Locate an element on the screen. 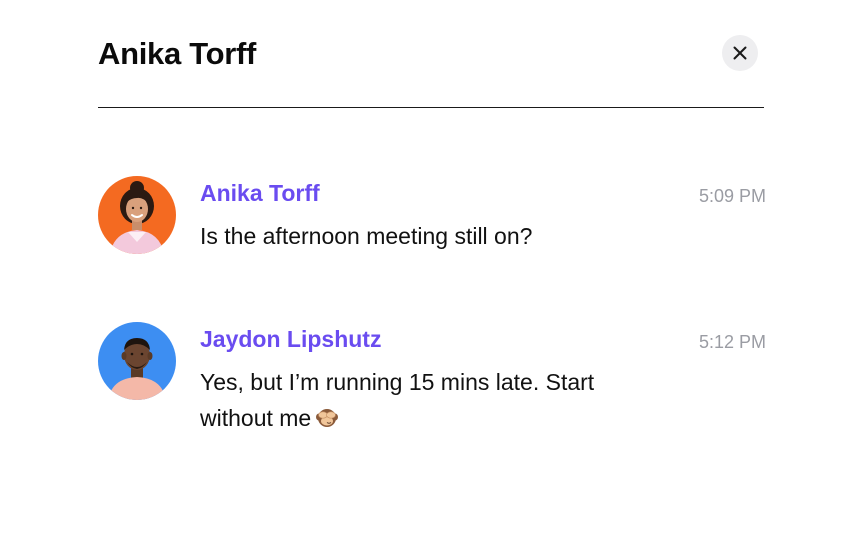 The height and width of the screenshot is (540, 864). thread-header: Anika Torff is located at coordinates (431, 69).